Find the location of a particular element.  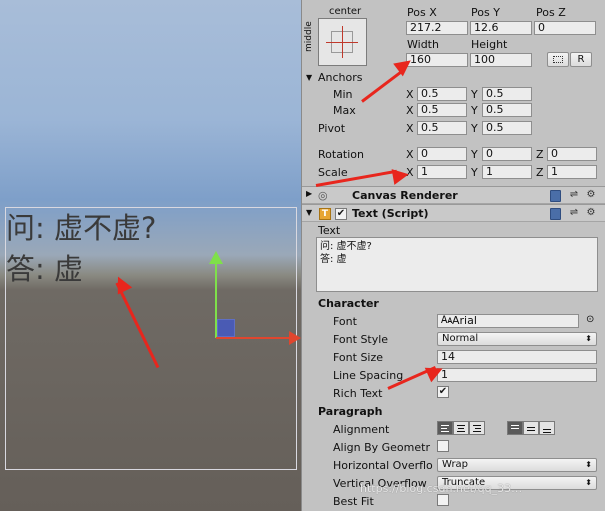

text-field-label: Text is located at coordinates (329, 230).